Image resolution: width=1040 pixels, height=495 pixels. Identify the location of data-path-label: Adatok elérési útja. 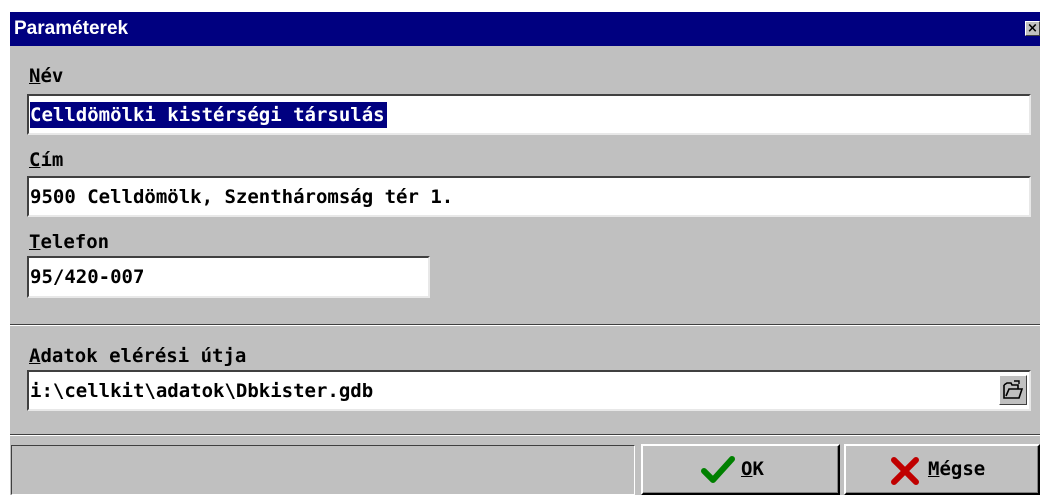
(138, 356).